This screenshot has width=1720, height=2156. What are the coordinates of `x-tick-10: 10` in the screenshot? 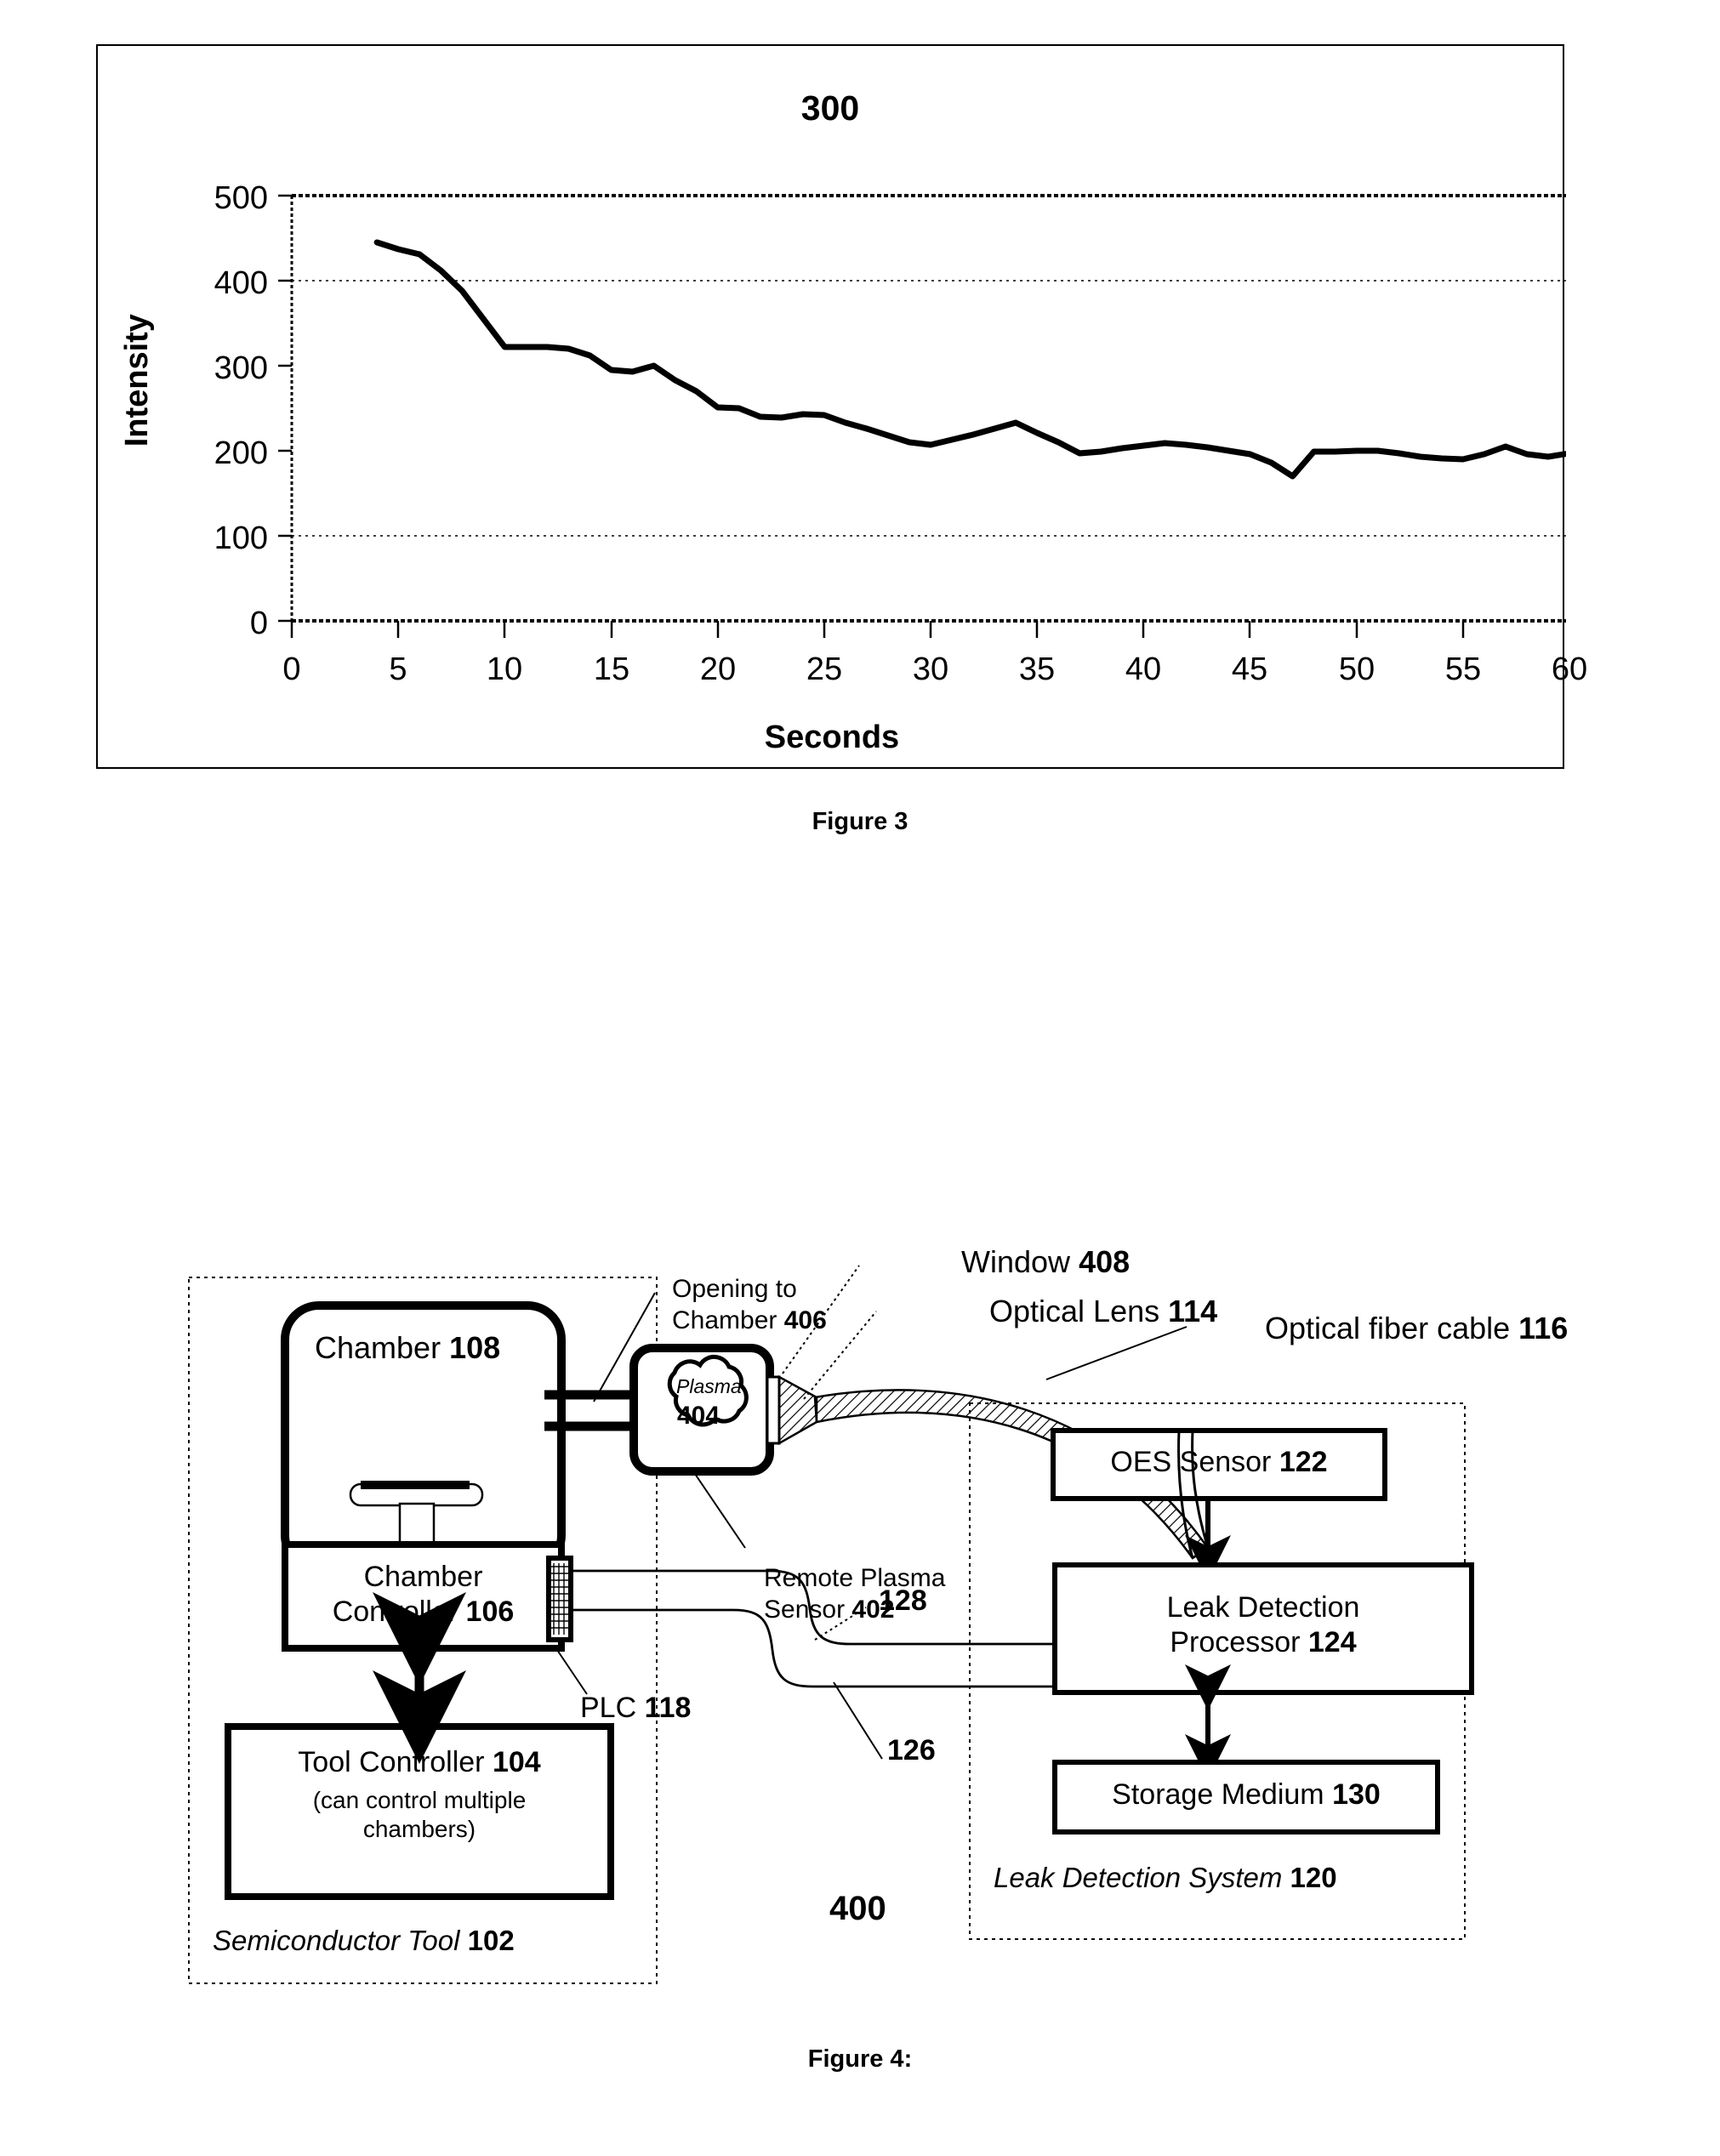 It's located at (504, 669).